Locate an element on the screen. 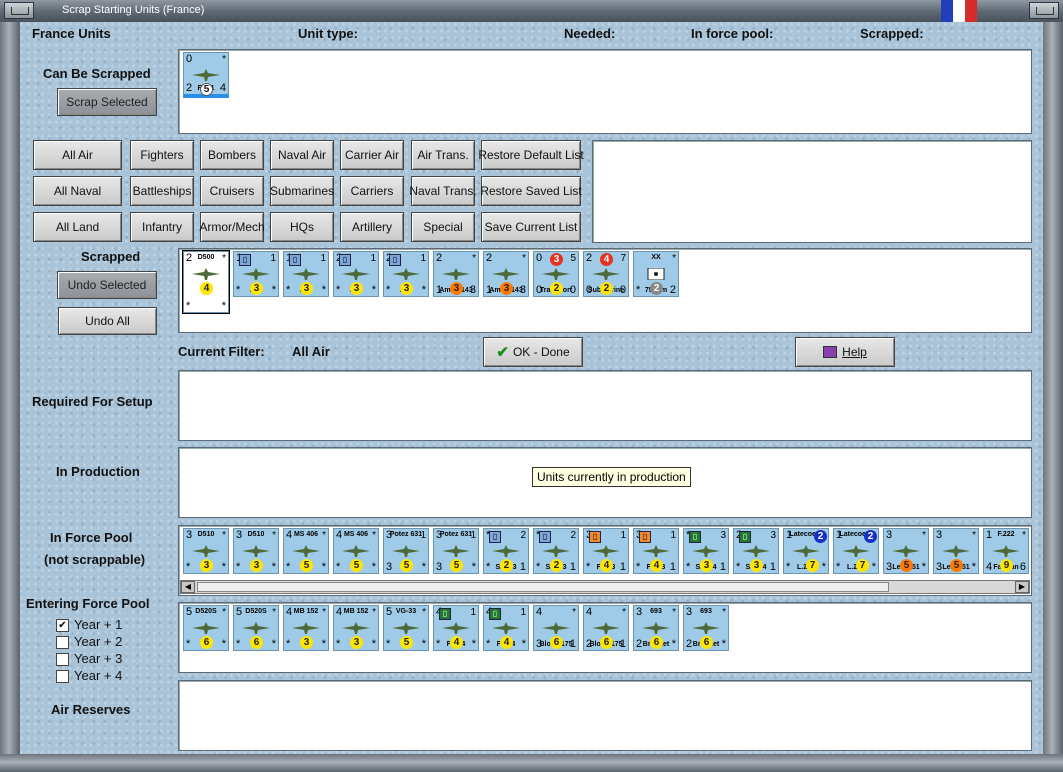 The image size is (1063, 772). filter-button-armor-mech: Armor/Mech is located at coordinates (232, 227).